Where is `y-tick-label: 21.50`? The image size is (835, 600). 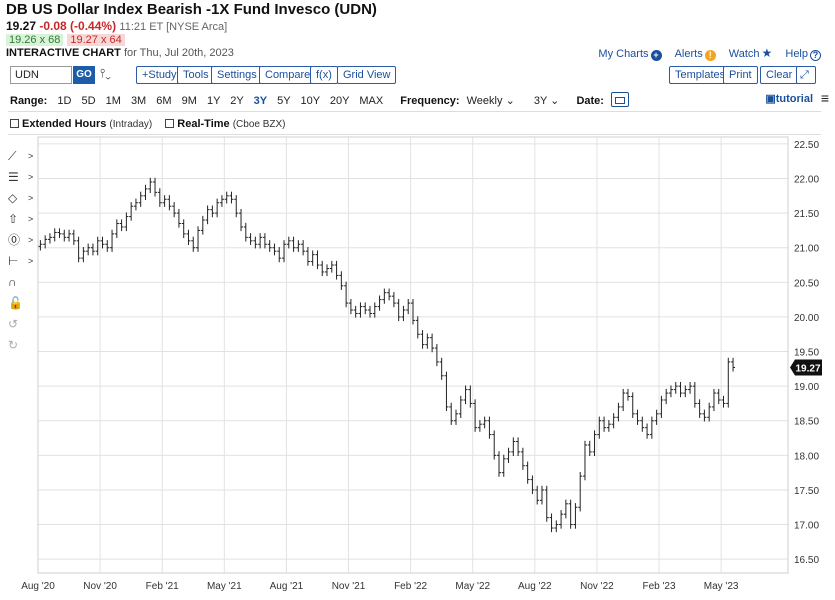 y-tick-label: 21.50 is located at coordinates (806, 214).